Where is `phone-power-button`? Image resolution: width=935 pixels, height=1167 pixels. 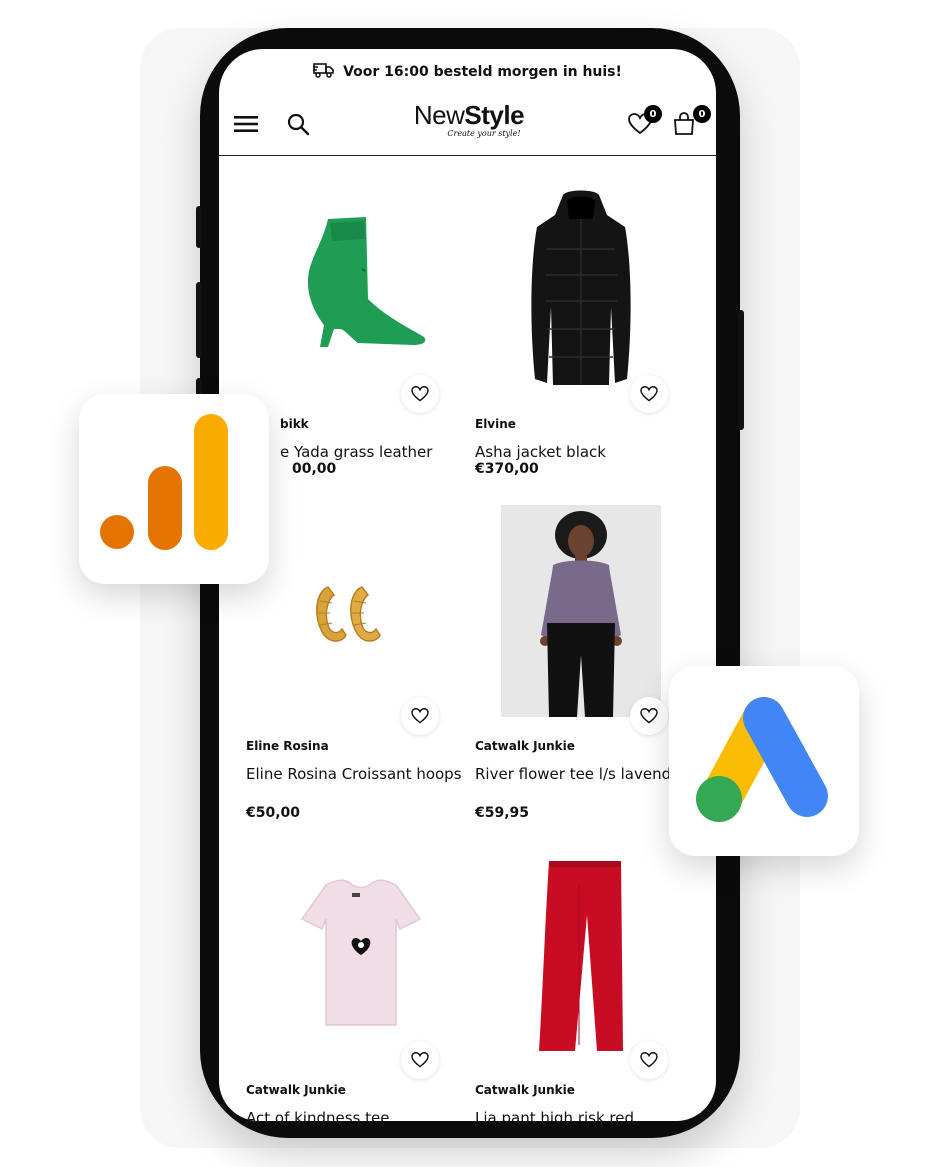 phone-power-button is located at coordinates (741, 370).